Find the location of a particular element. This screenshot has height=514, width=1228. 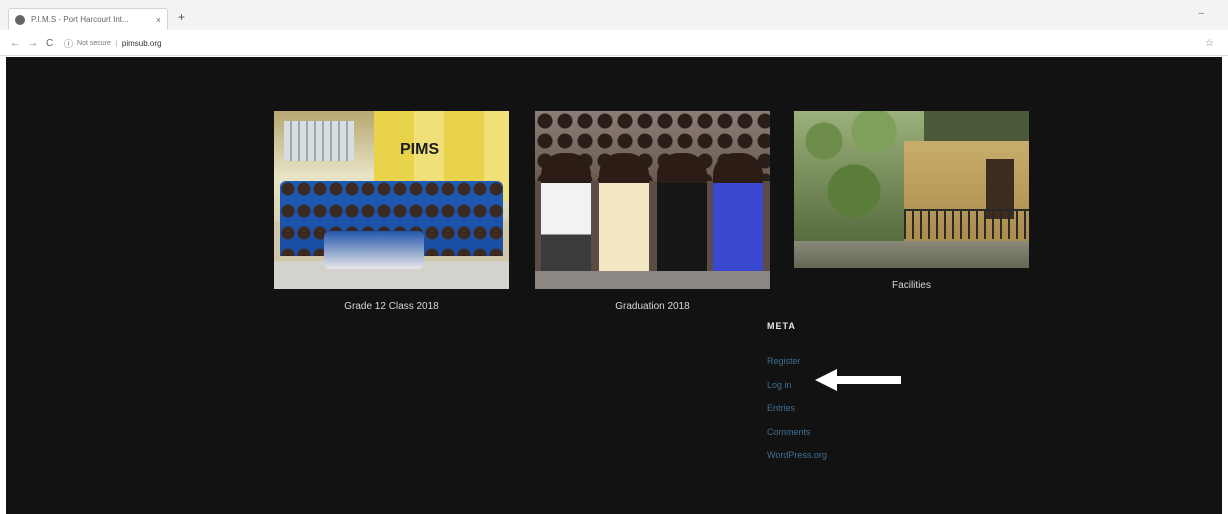

gallery-item-grade-12: PIMS Grade 12 Class 2018 is located at coordinates (391, 211).